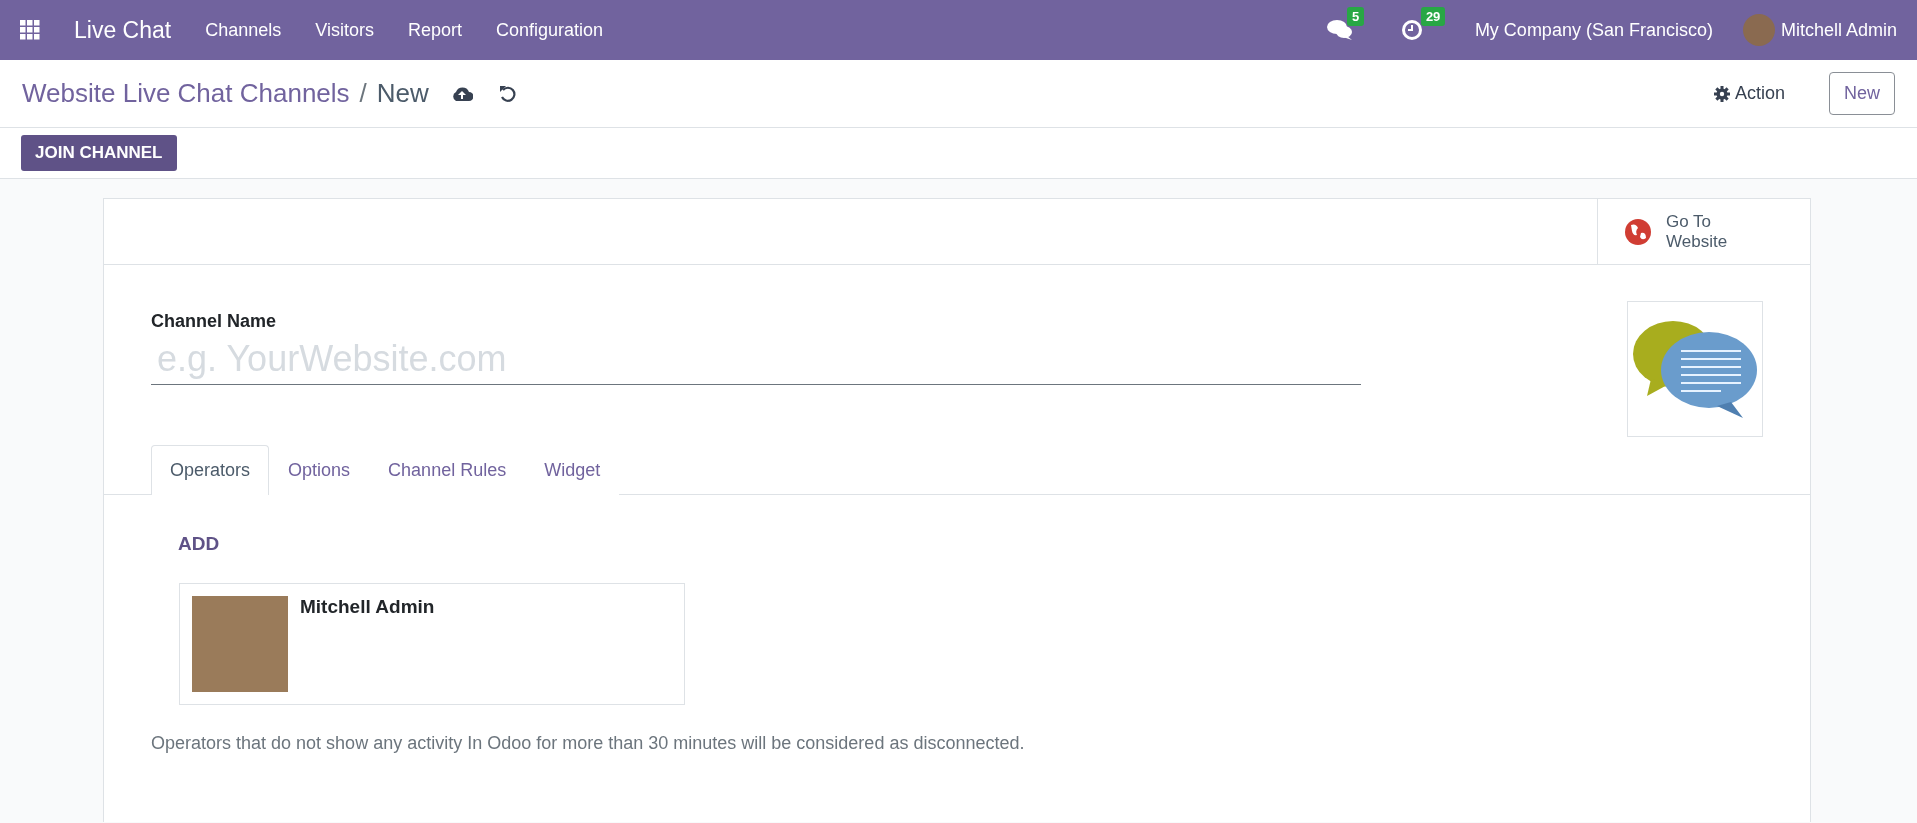 Image resolution: width=1917 pixels, height=823 pixels. Describe the element at coordinates (588, 743) in the screenshot. I see `disconnect-note: Operators that do not show any activity In Odoo for more than 30 minutes will be considered as disconnected.` at that location.